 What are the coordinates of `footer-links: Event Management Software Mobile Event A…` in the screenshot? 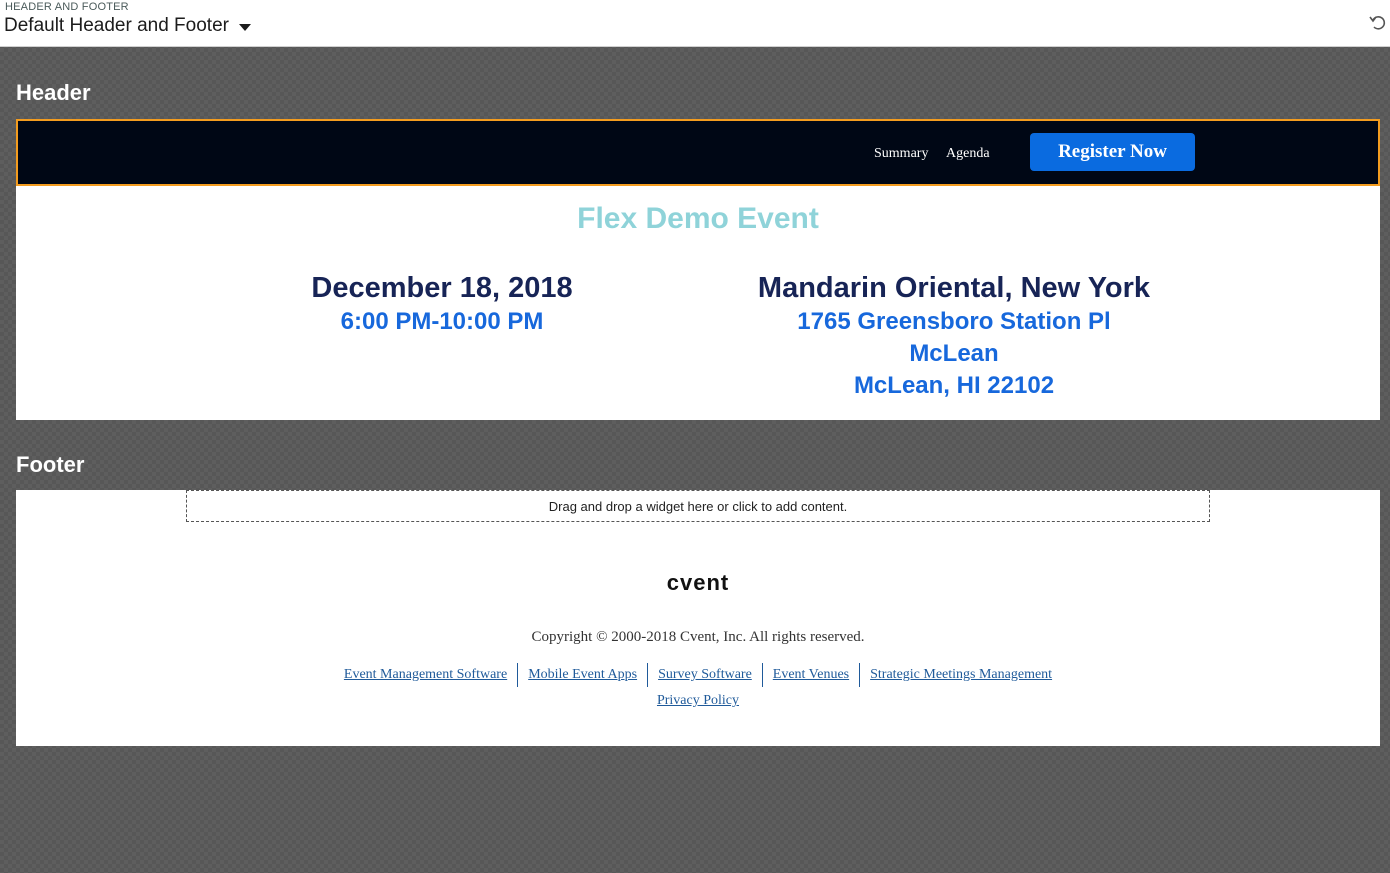 It's located at (698, 675).